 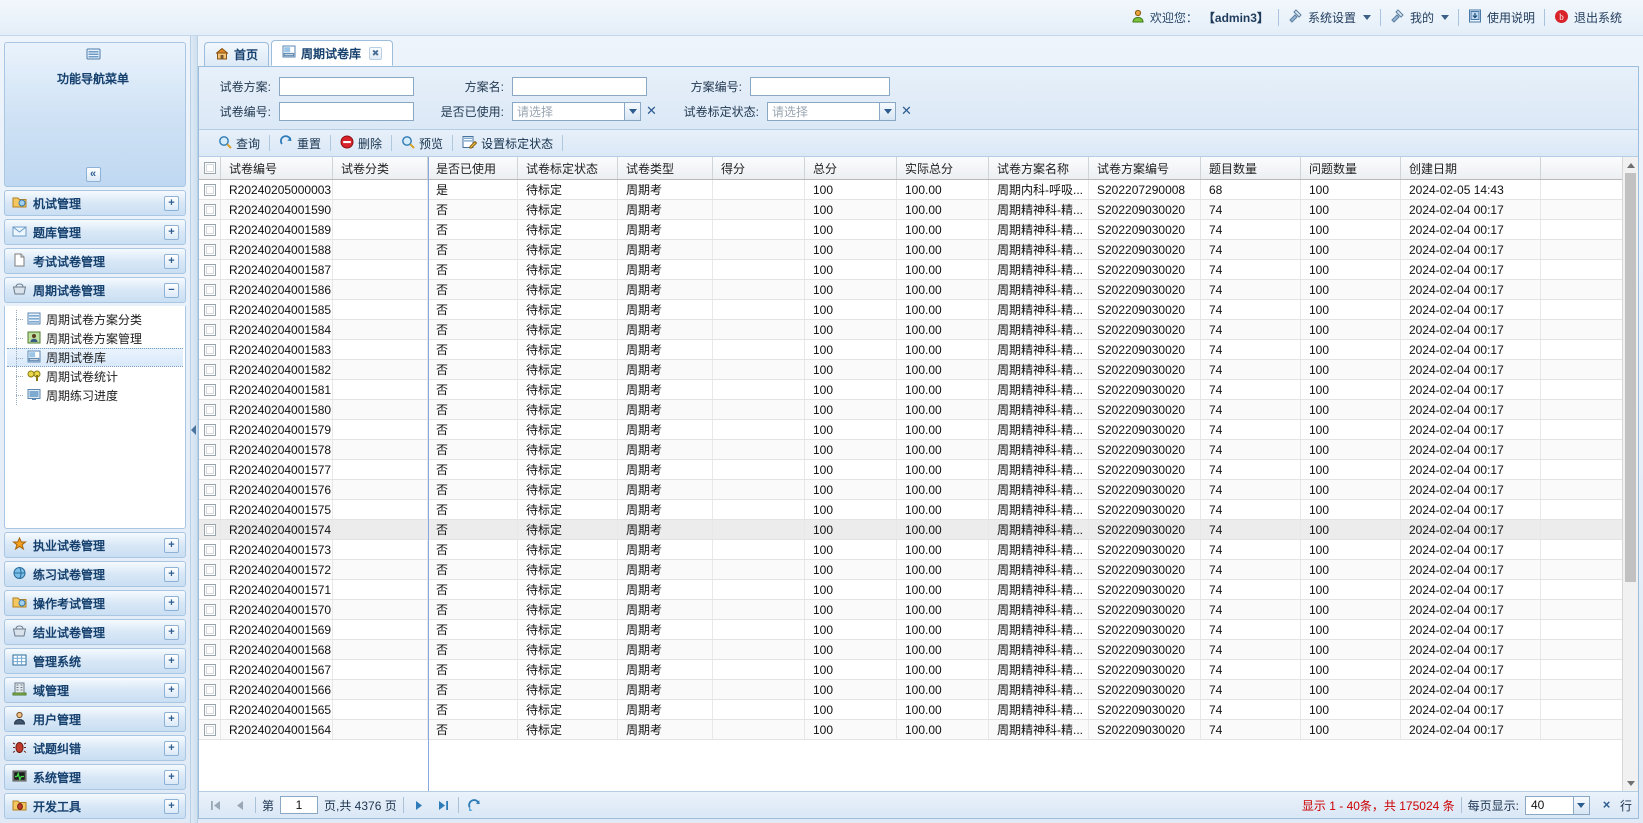 What do you see at coordinates (1351, 168) in the screenshot?
I see `column-header-pcount: 问题数量` at bounding box center [1351, 168].